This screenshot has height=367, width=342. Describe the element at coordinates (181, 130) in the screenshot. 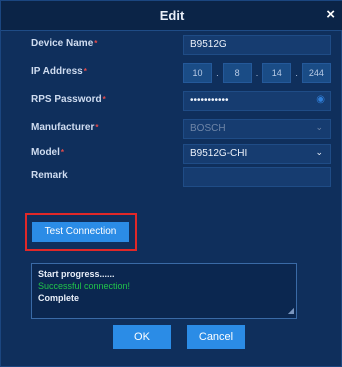

I see `manufacturer-row: Manufacturer* BOSCH ⌄` at that location.